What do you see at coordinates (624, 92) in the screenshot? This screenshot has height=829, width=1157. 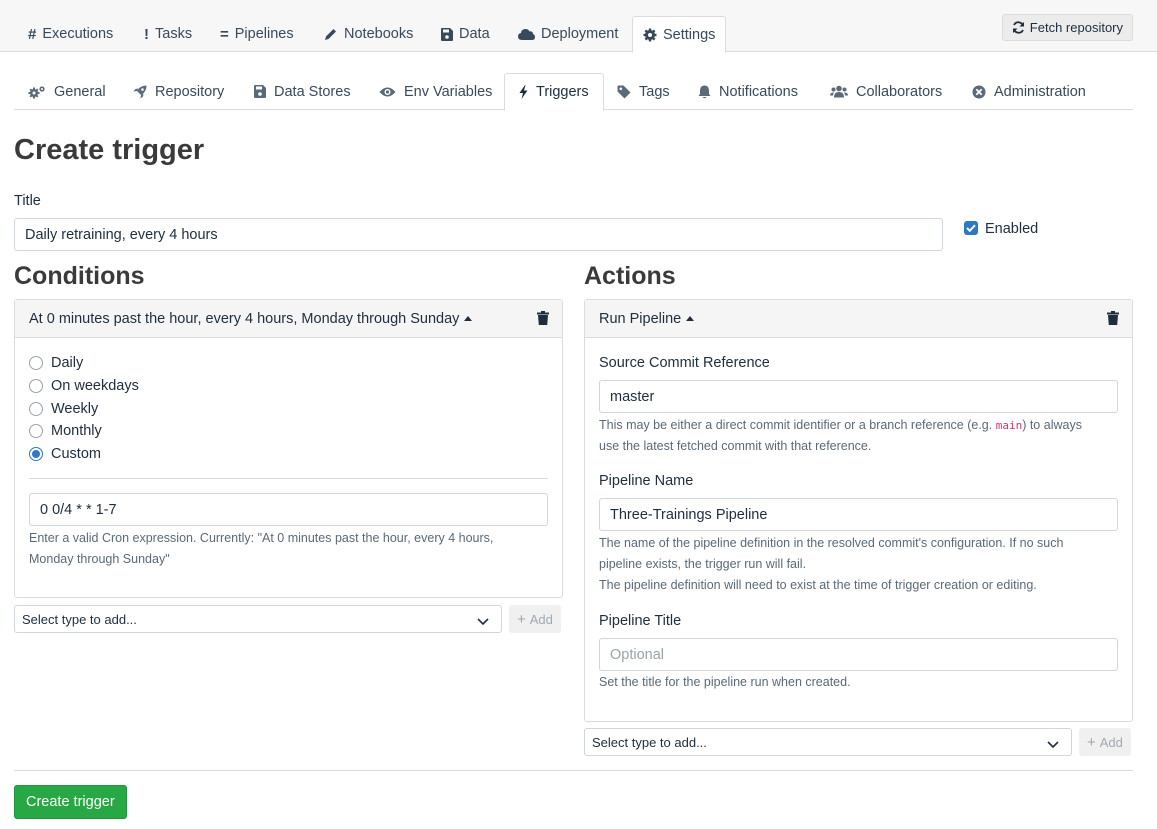 I see `tag-icon` at bounding box center [624, 92].